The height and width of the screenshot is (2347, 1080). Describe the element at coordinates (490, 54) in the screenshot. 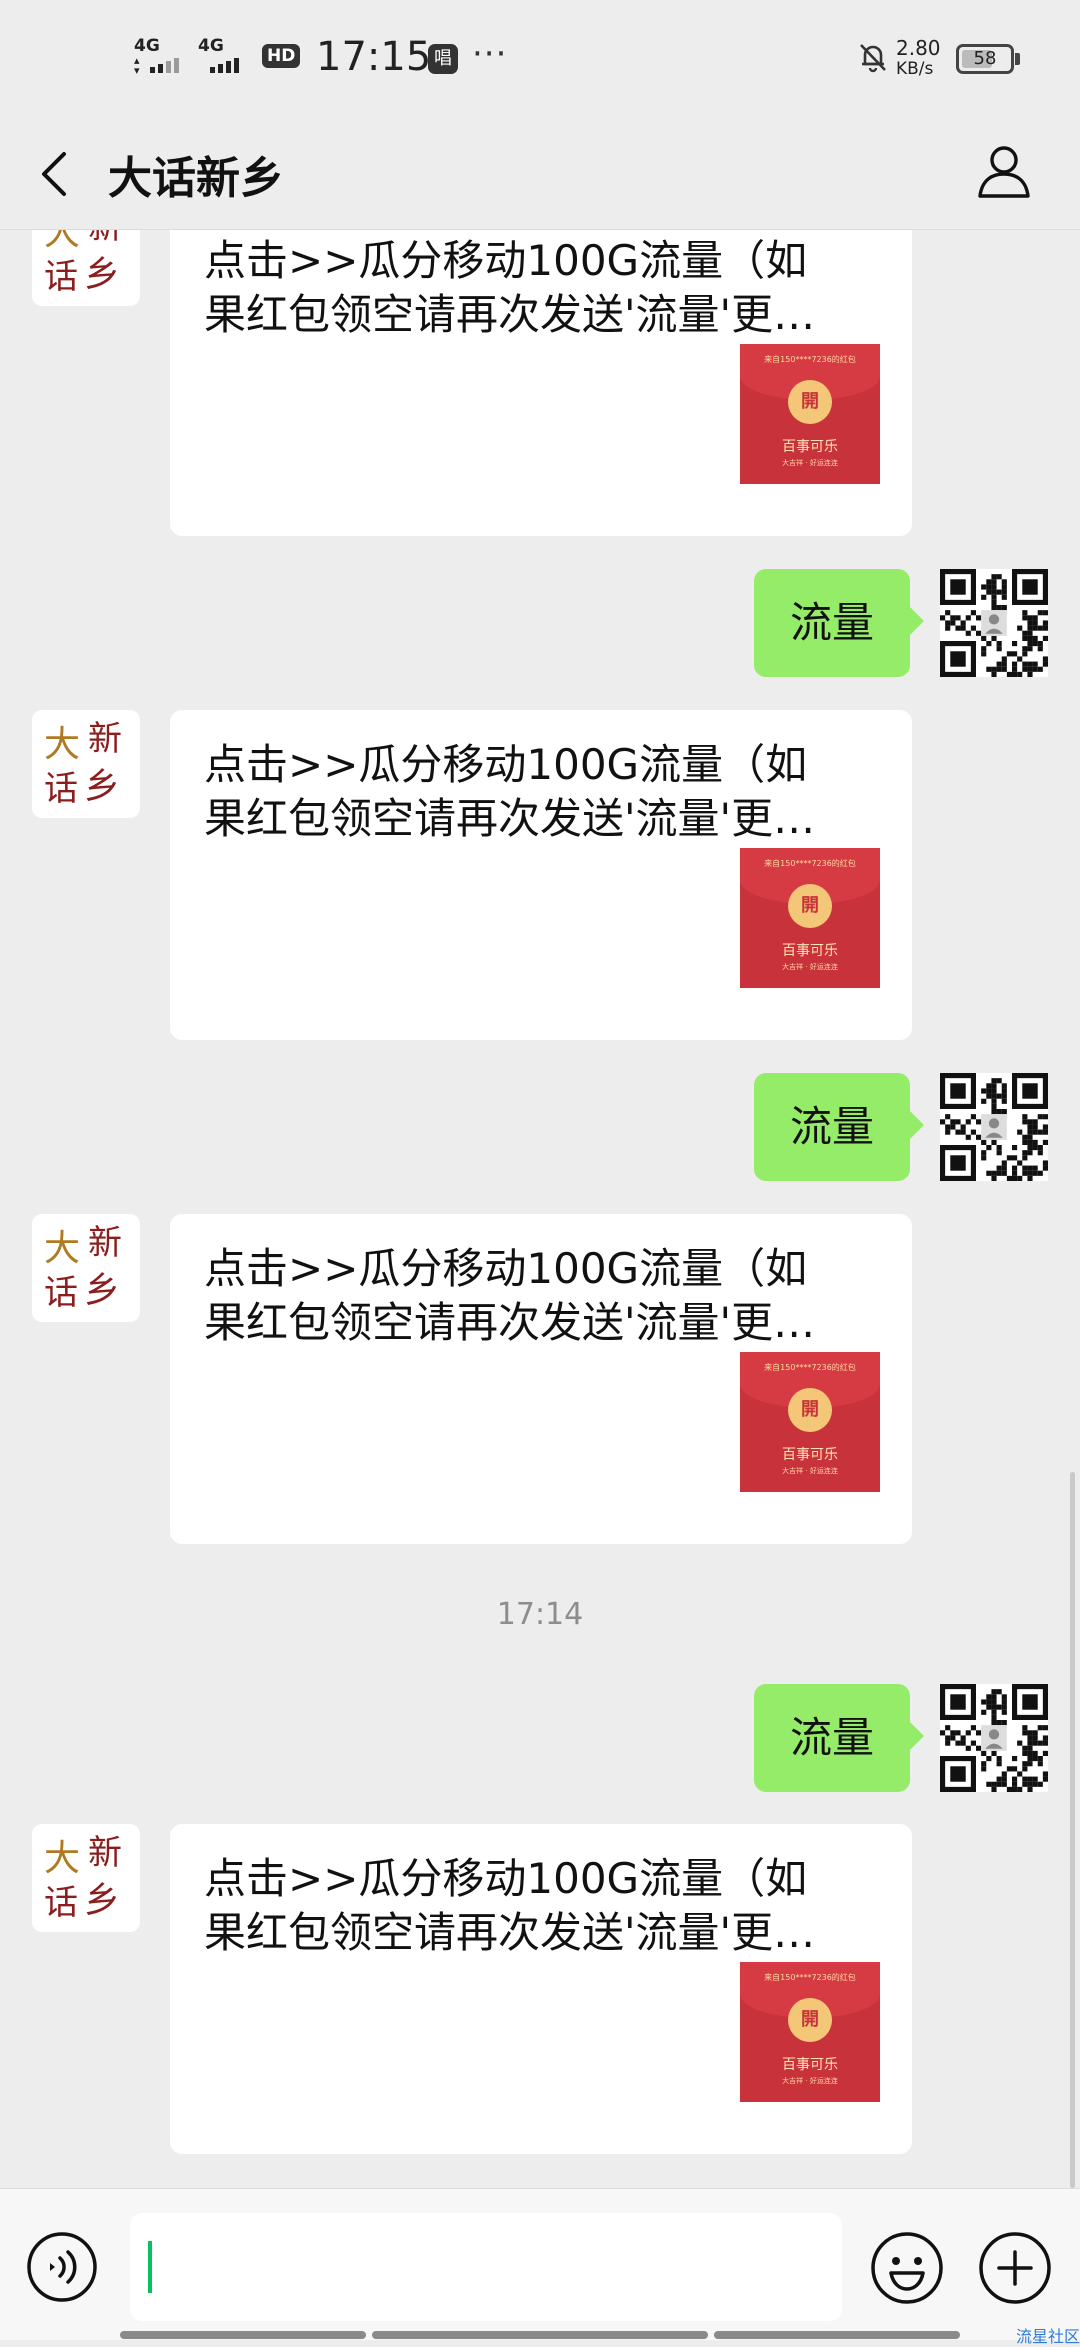

I see `more-notifications-icon: ···` at that location.